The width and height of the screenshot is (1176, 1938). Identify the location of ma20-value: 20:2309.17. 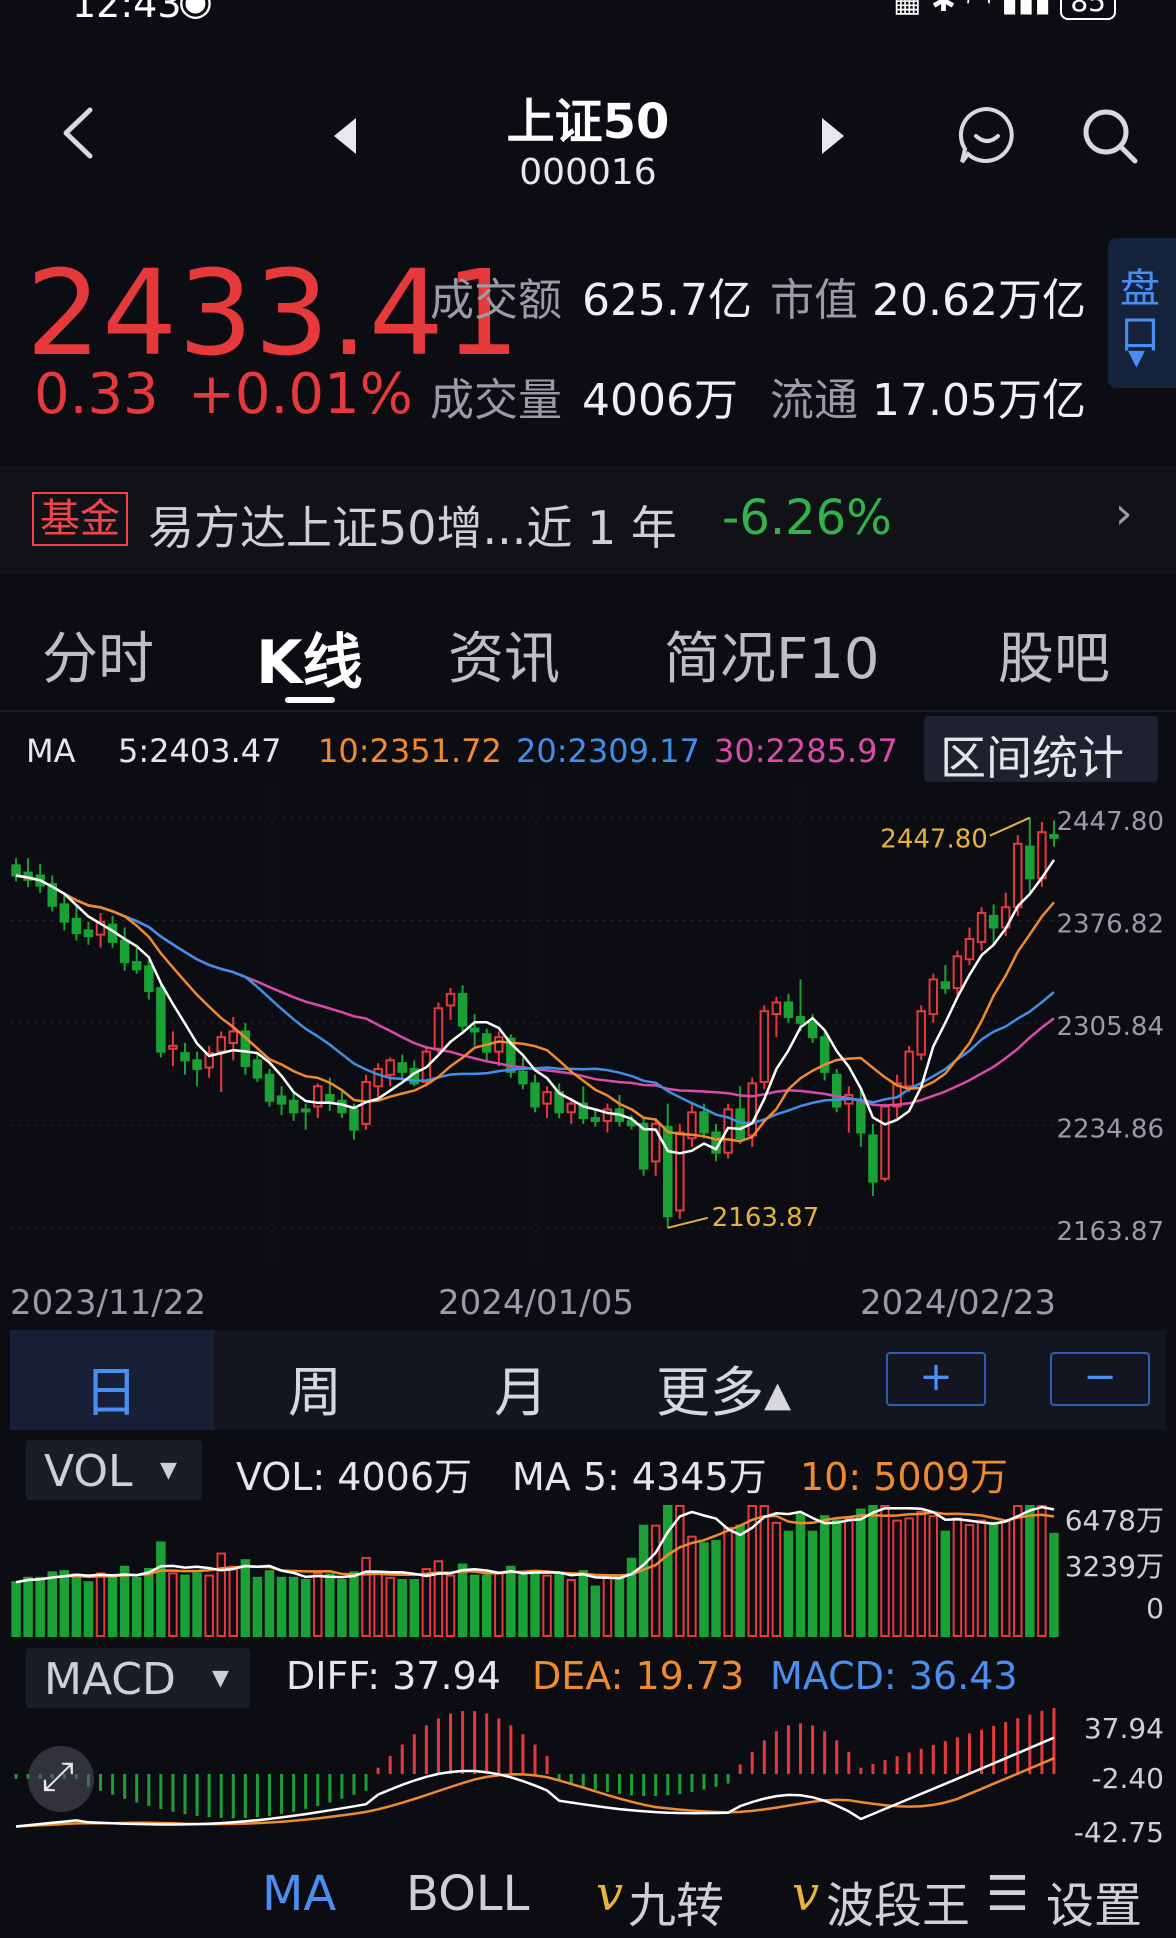
(608, 751).